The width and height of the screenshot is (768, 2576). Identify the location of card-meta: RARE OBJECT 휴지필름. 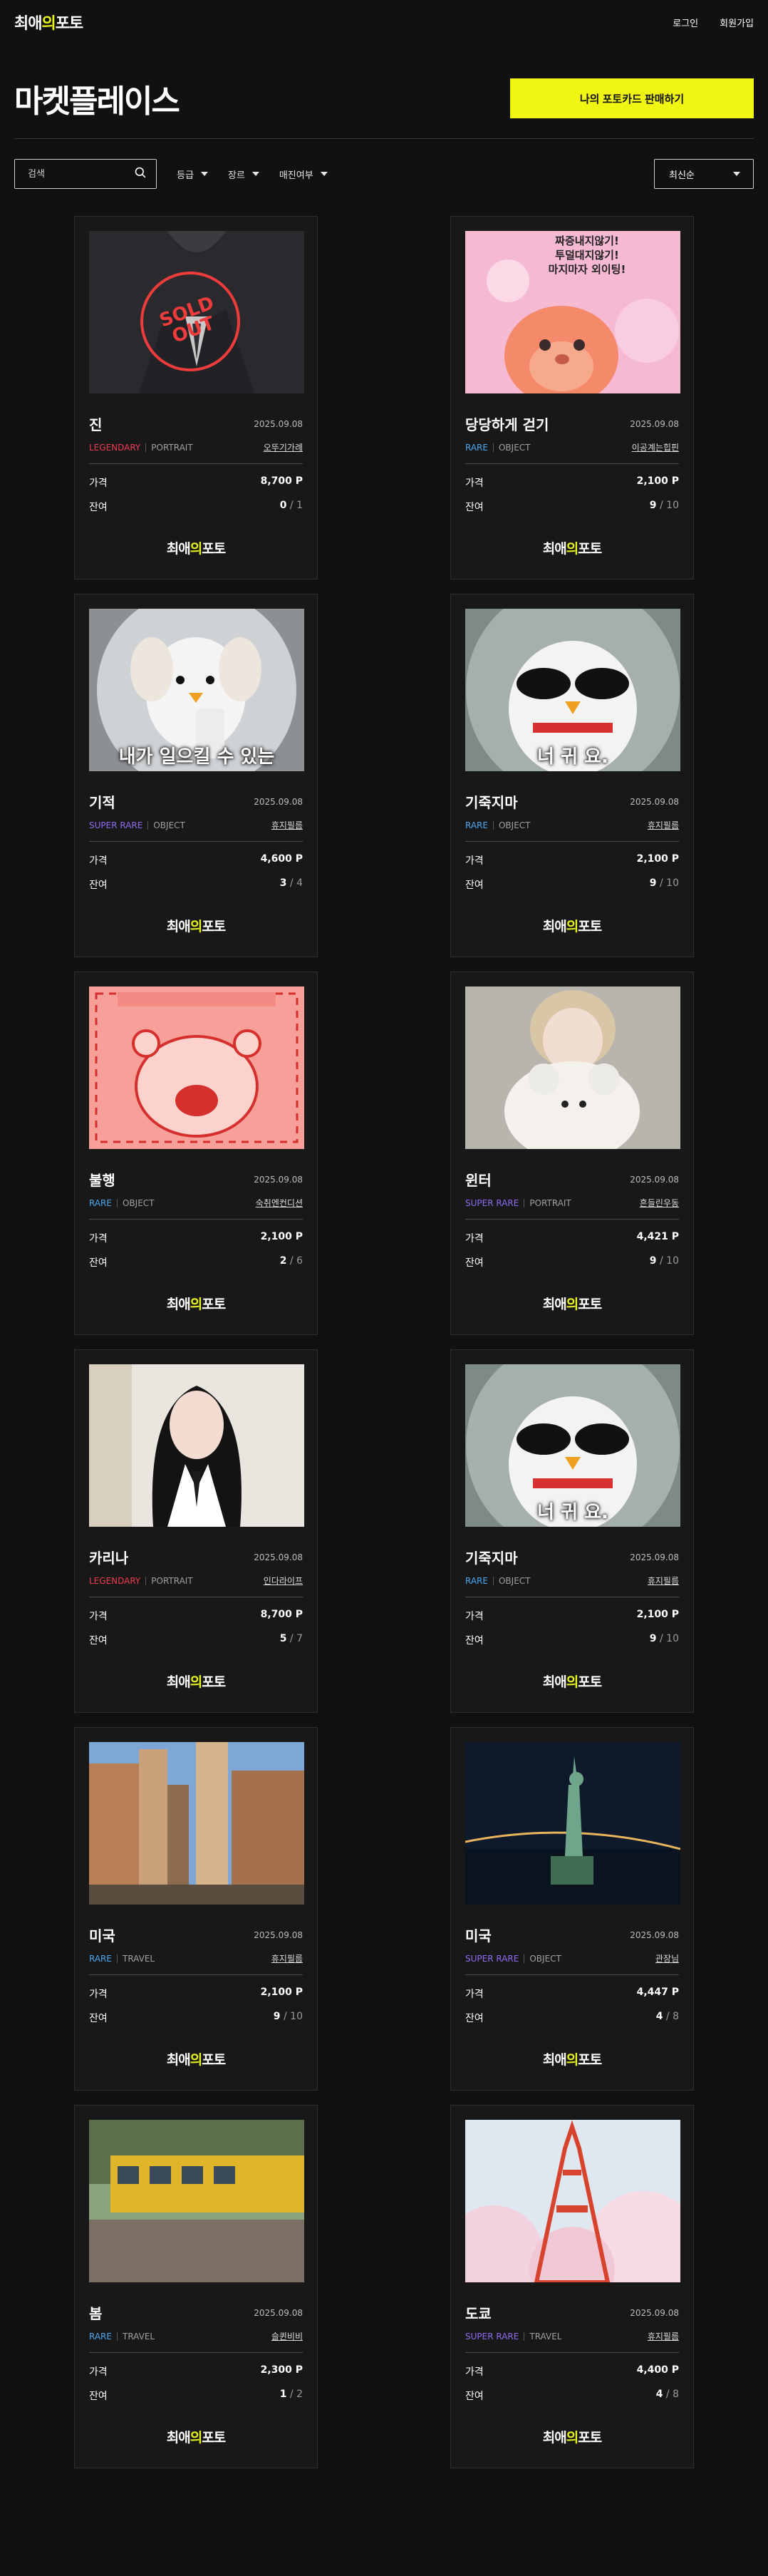
(572, 1586).